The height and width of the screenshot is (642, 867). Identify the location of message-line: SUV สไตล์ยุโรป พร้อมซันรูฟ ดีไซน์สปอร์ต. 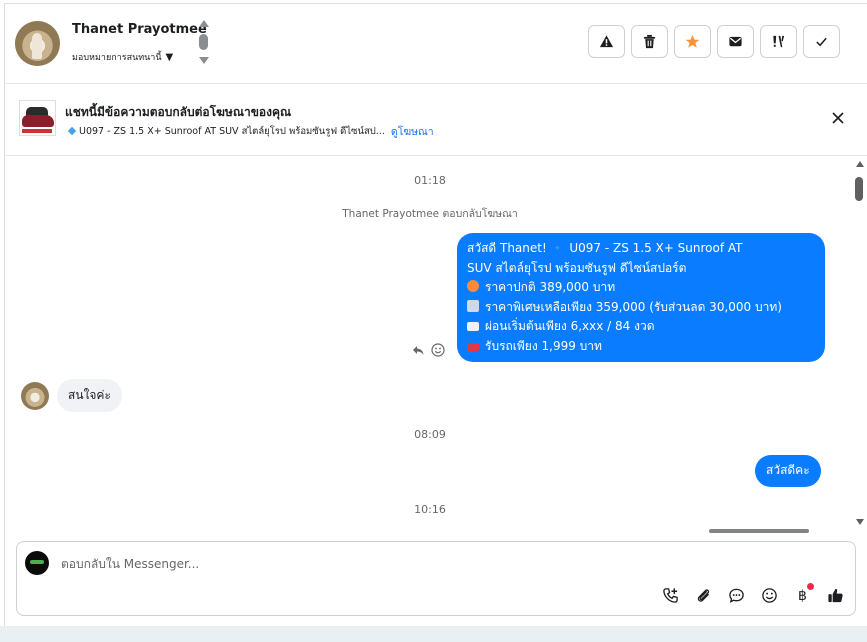
(577, 267).